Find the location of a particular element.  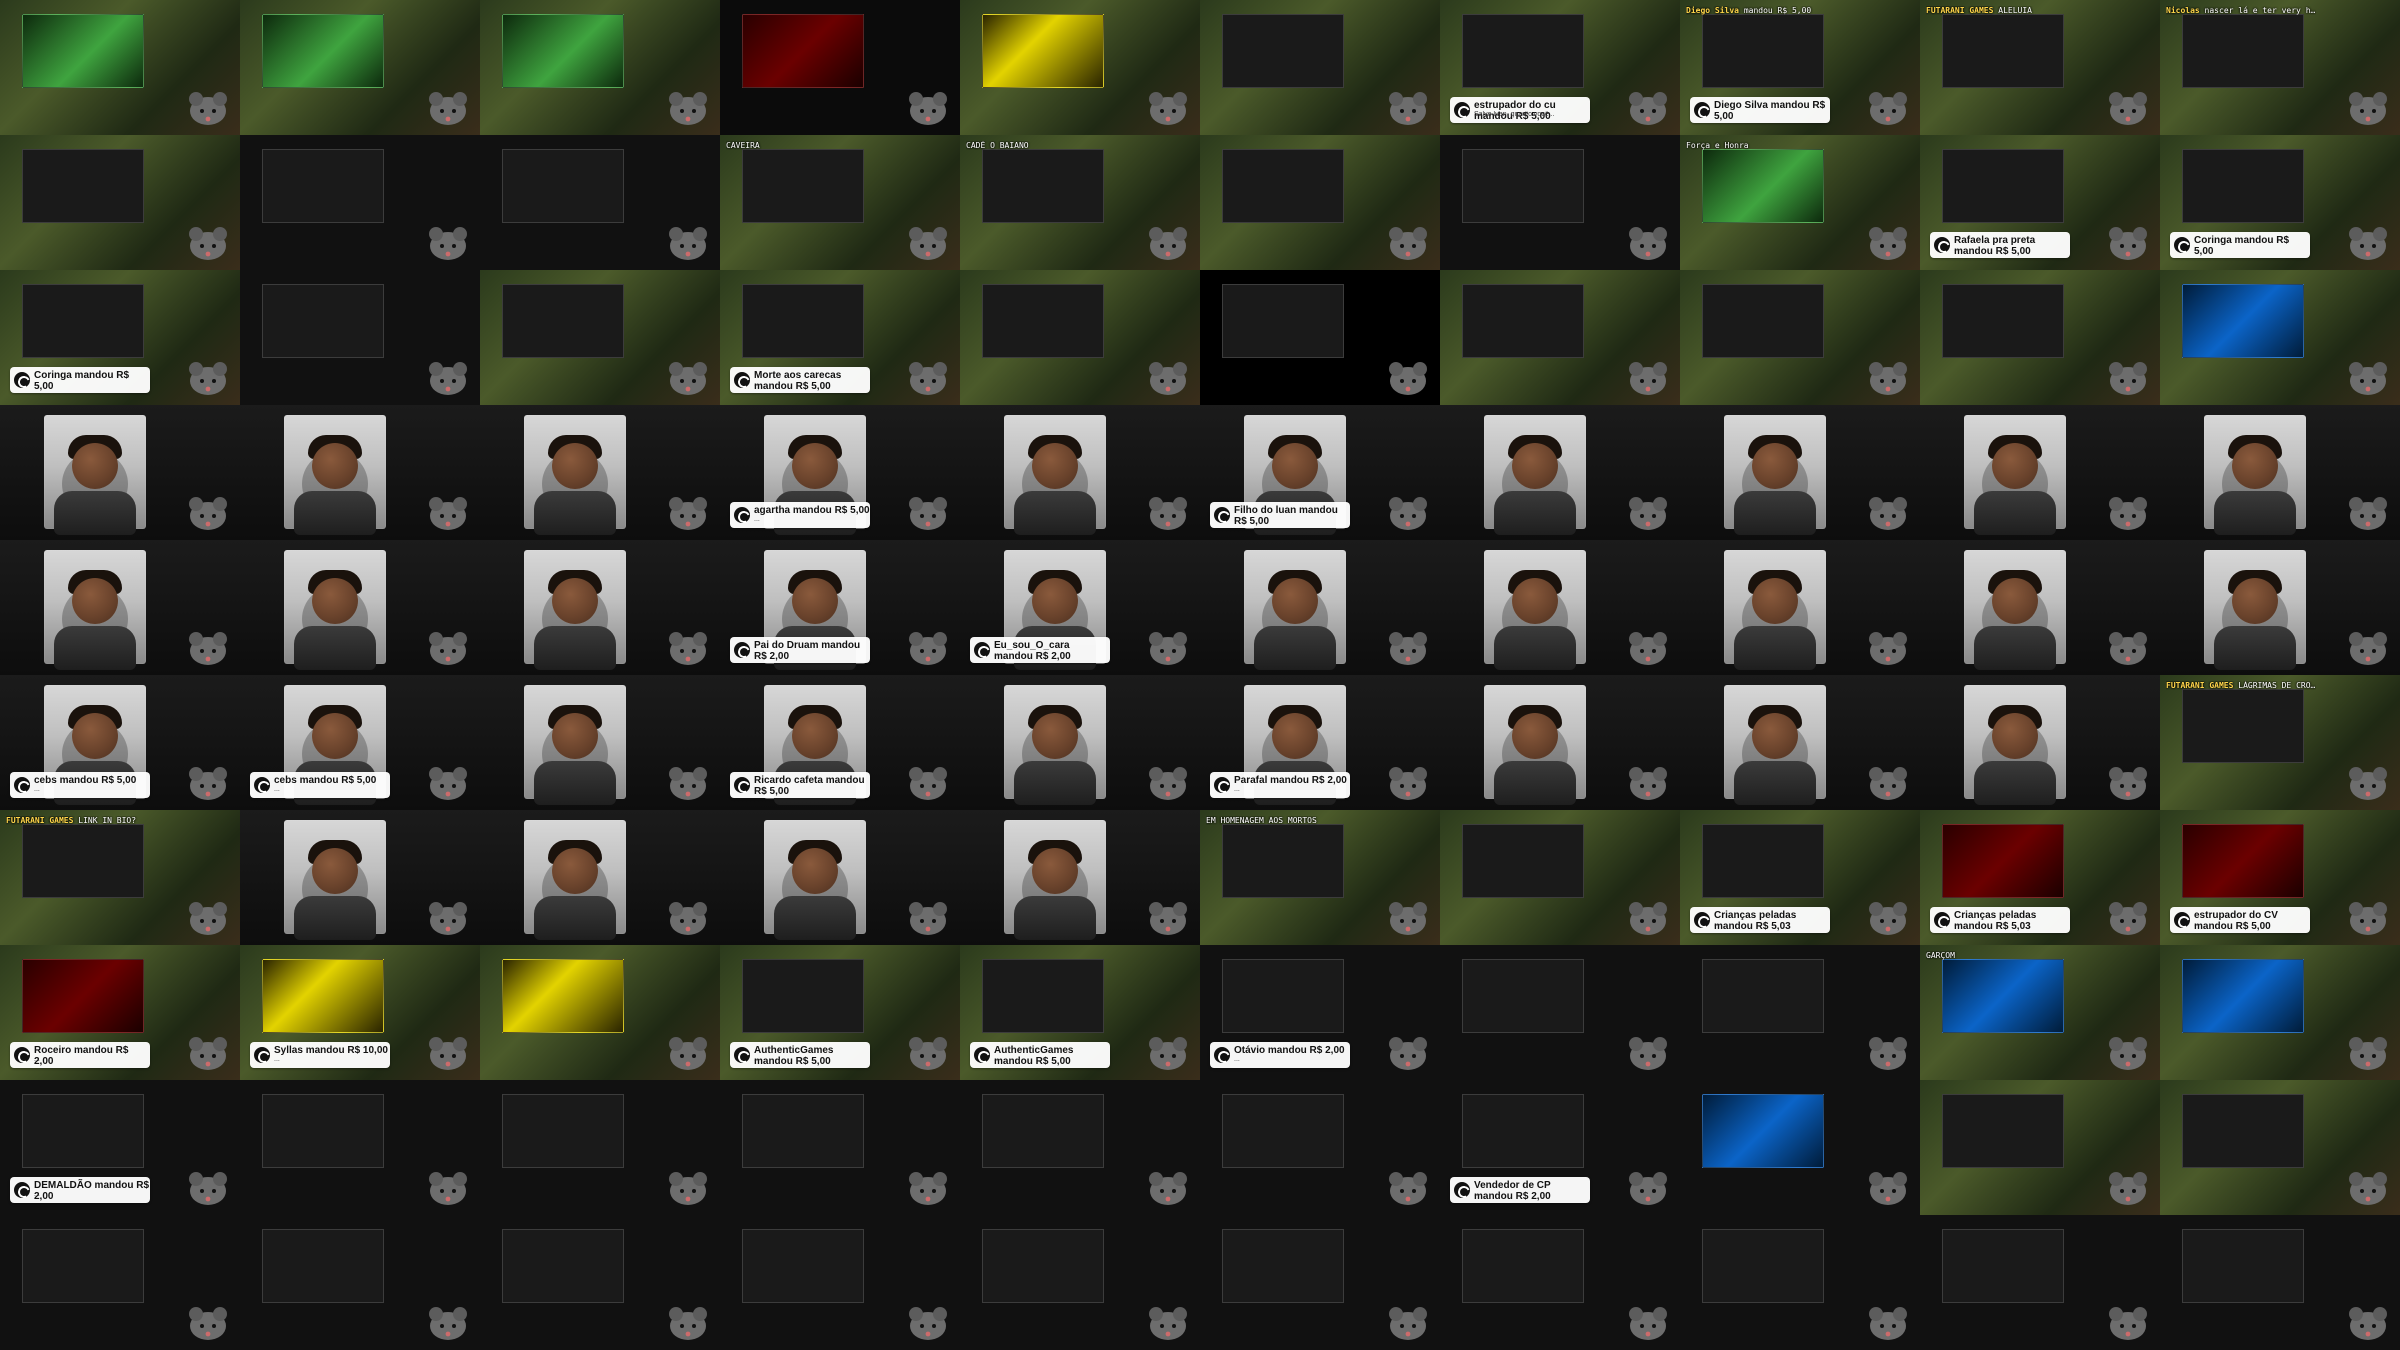

chat-username: FUTARANI GAMES is located at coordinates (2200, 685).